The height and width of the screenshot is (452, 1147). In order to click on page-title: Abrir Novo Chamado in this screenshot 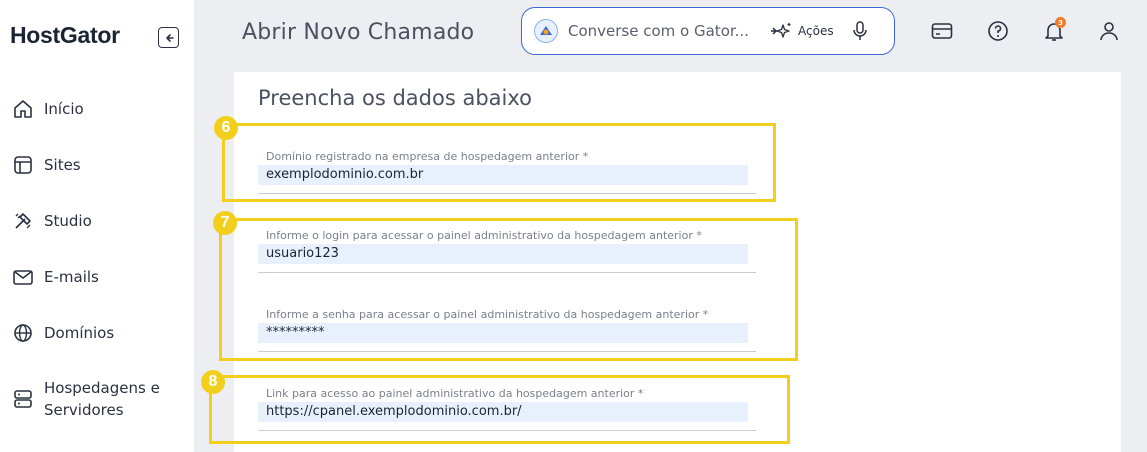, I will do `click(358, 32)`.